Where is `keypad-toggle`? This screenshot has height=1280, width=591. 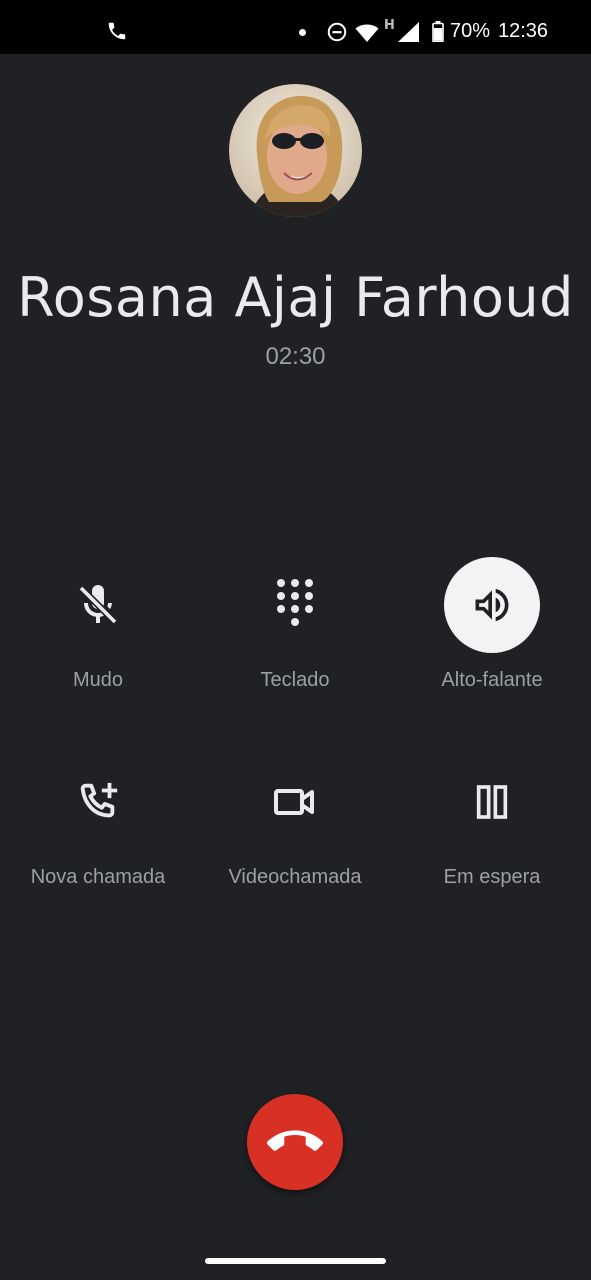 keypad-toggle is located at coordinates (295, 605).